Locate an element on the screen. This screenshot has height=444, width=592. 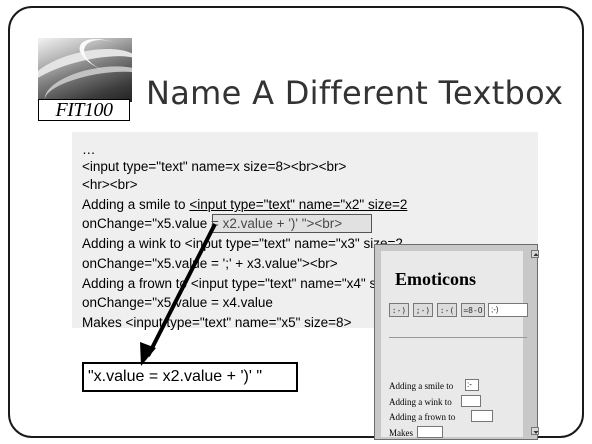
logo-text: FIT100 is located at coordinates (84, 110).